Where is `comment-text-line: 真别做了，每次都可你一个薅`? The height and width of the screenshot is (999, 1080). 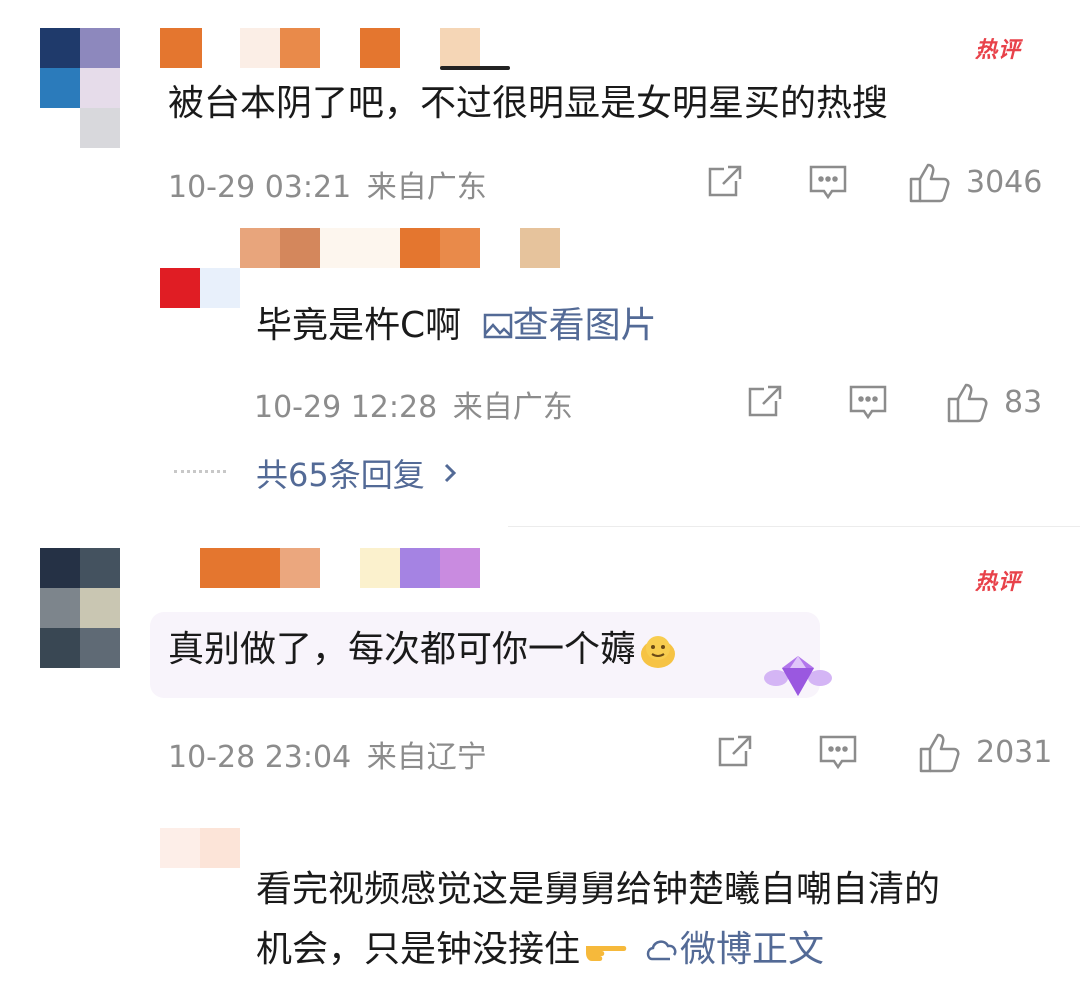
comment-text-line: 真别做了，每次都可你一个薅 is located at coordinates (423, 650).